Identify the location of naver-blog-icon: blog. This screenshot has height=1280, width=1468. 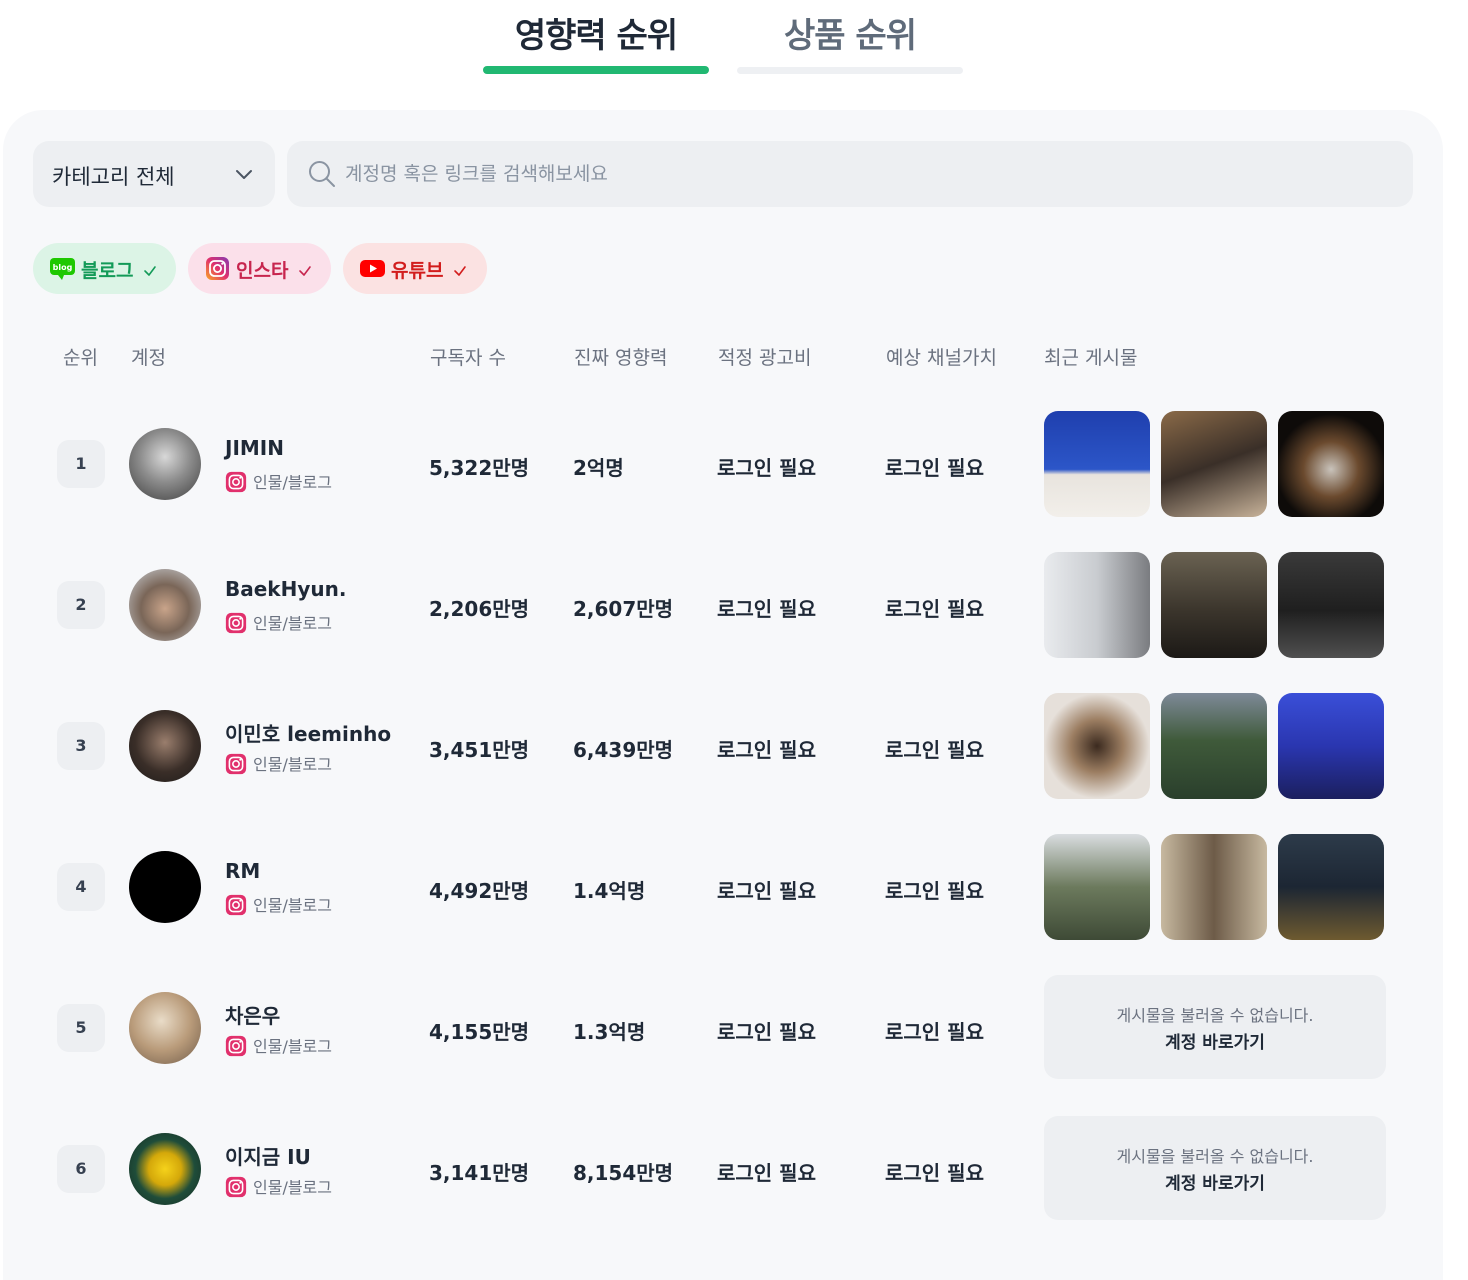
(62, 268).